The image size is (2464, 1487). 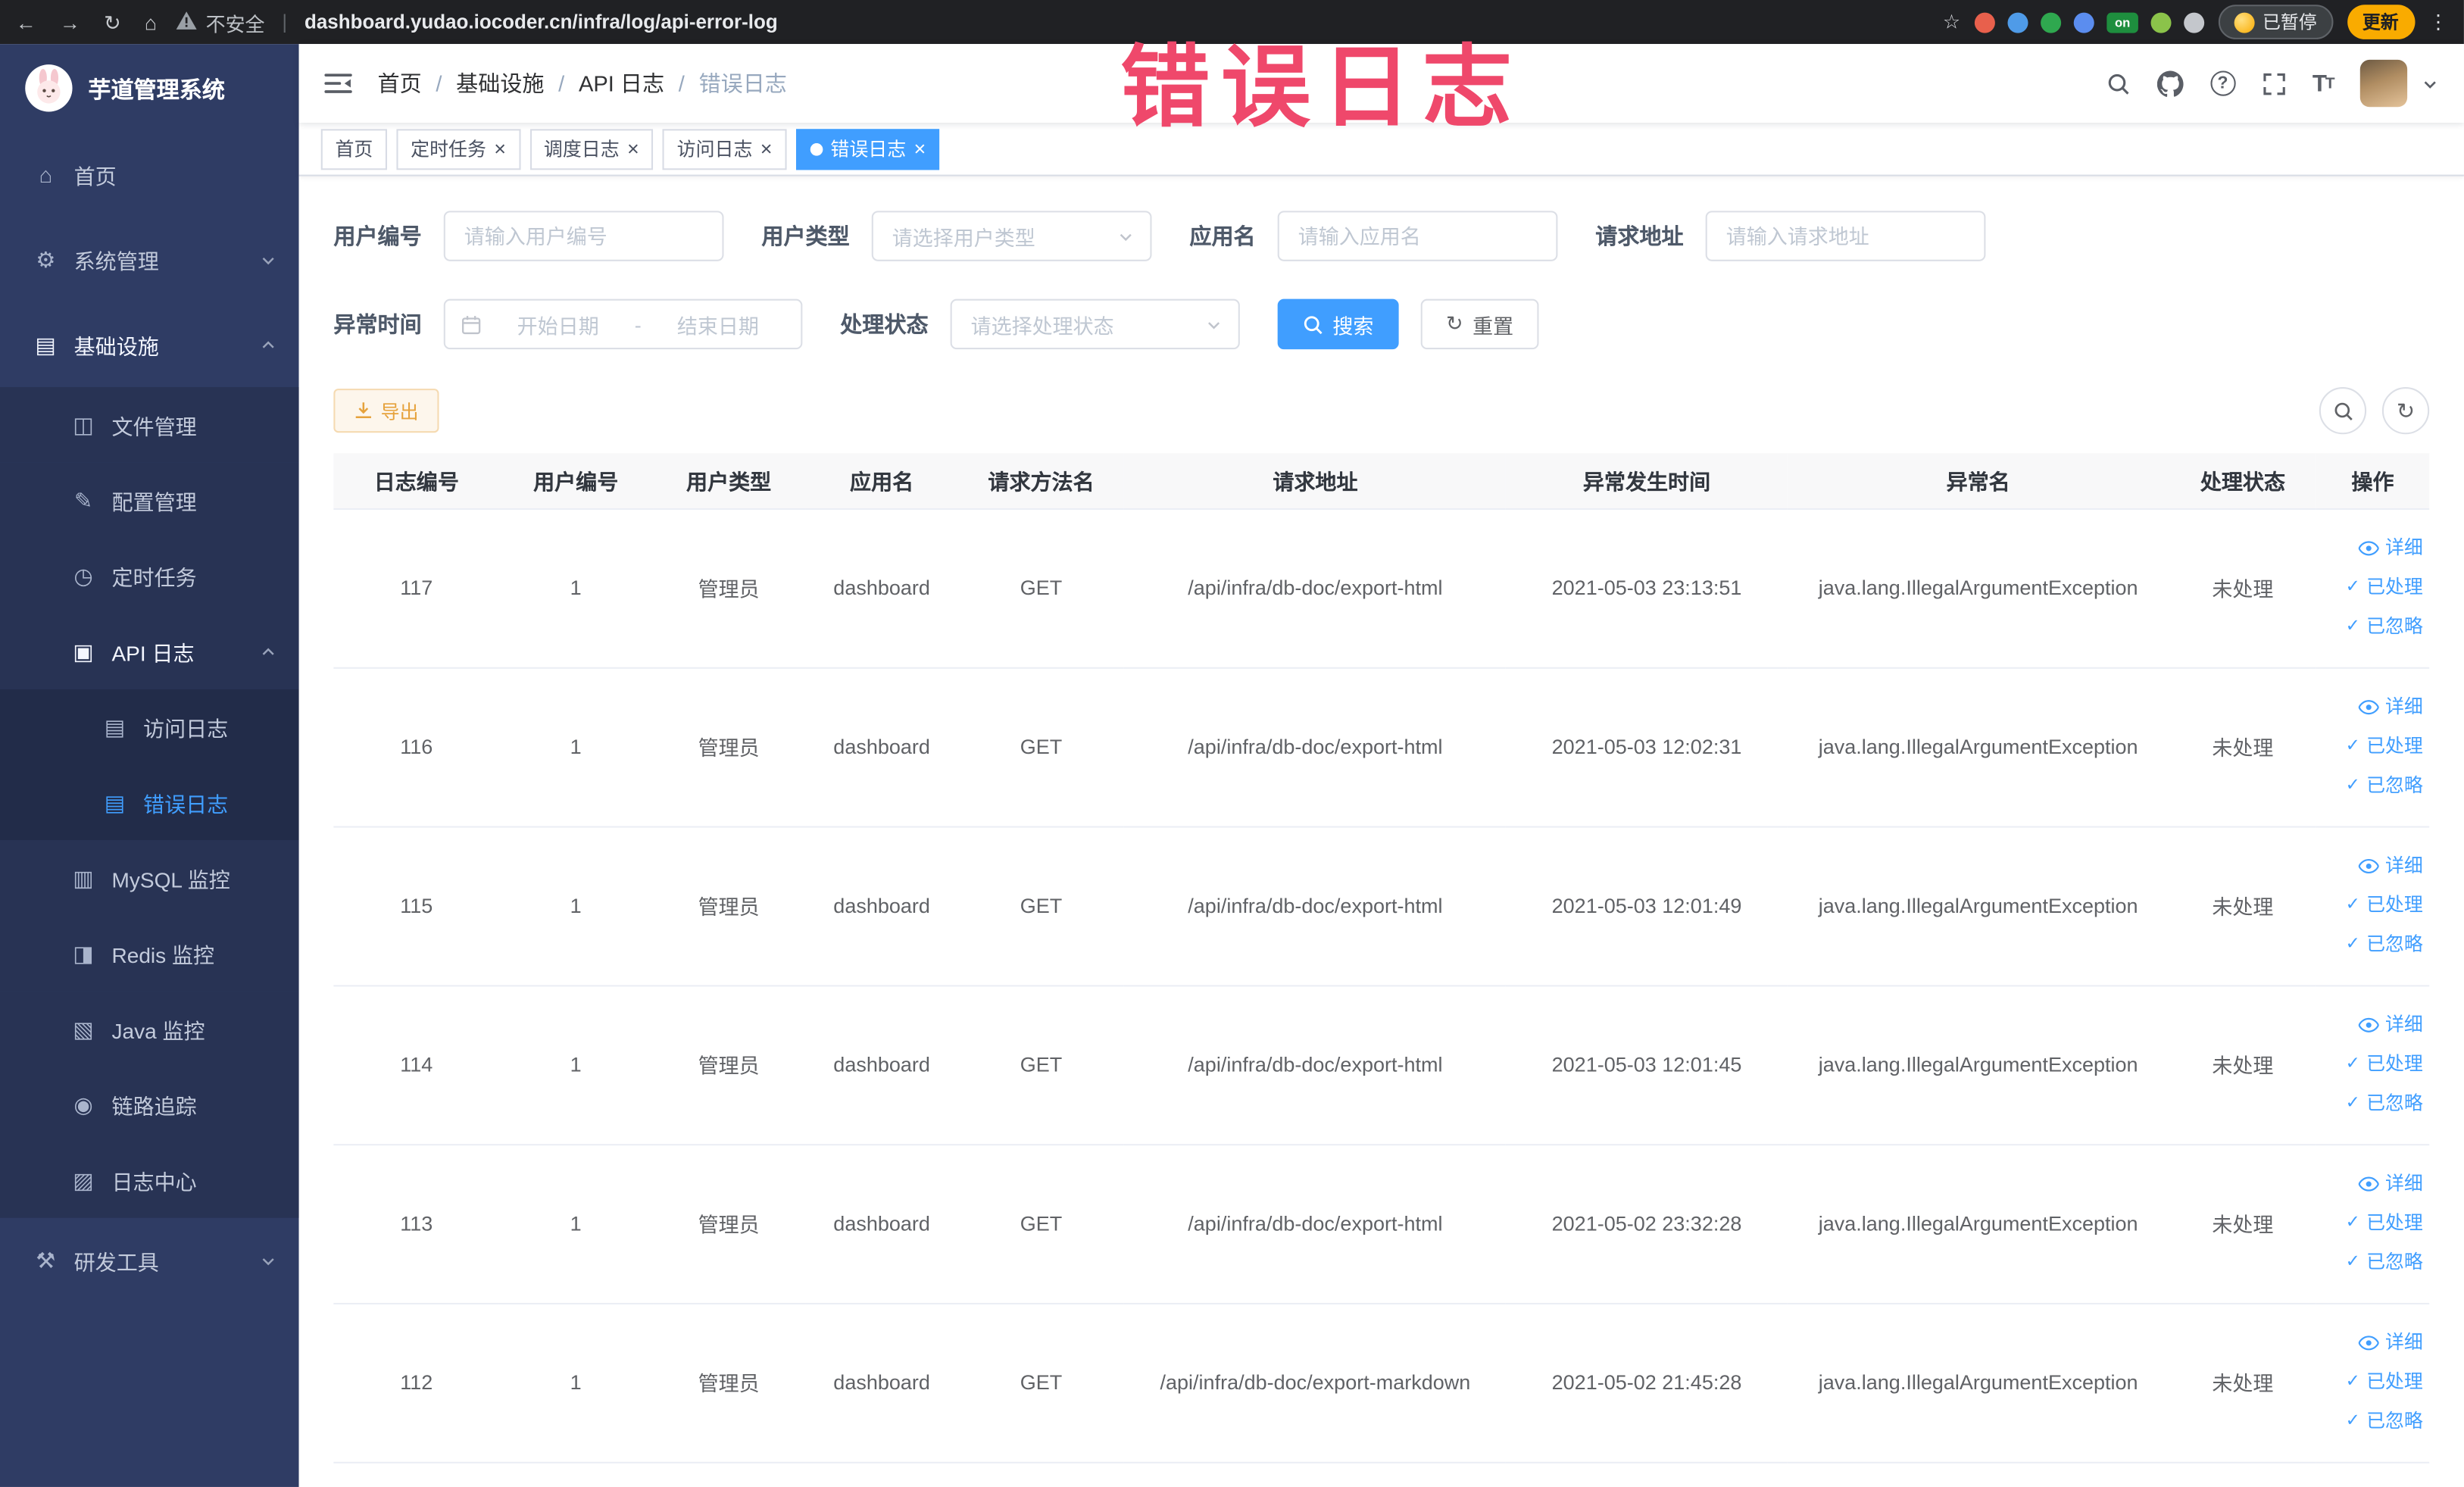 I want to click on browser-home-icon: ⌂, so click(x=151, y=22).